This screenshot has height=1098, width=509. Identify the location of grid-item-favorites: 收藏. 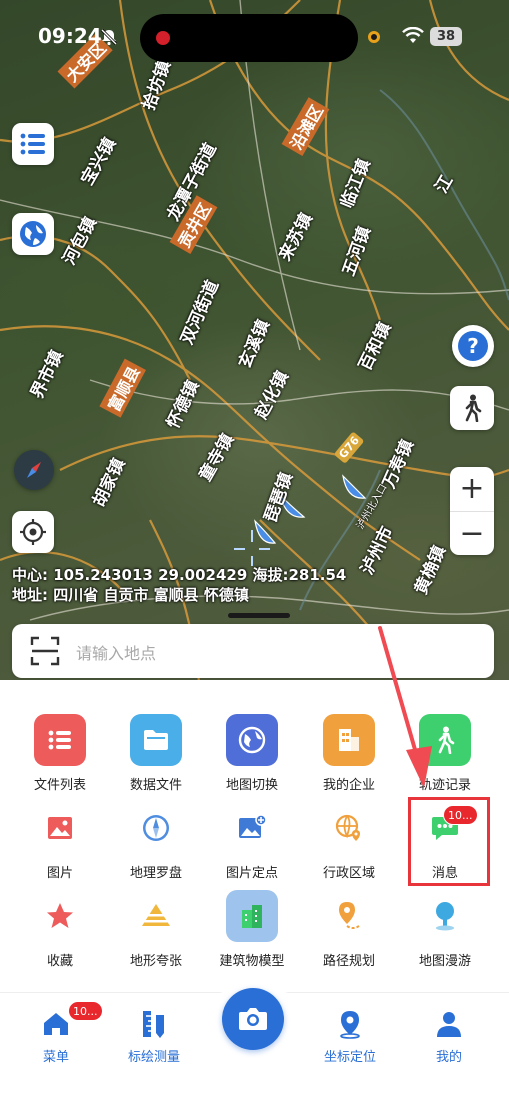
(60, 929).